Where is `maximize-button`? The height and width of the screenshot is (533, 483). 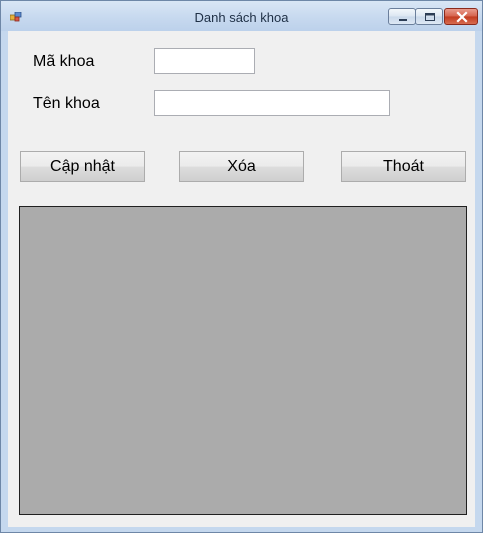 maximize-button is located at coordinates (429, 16).